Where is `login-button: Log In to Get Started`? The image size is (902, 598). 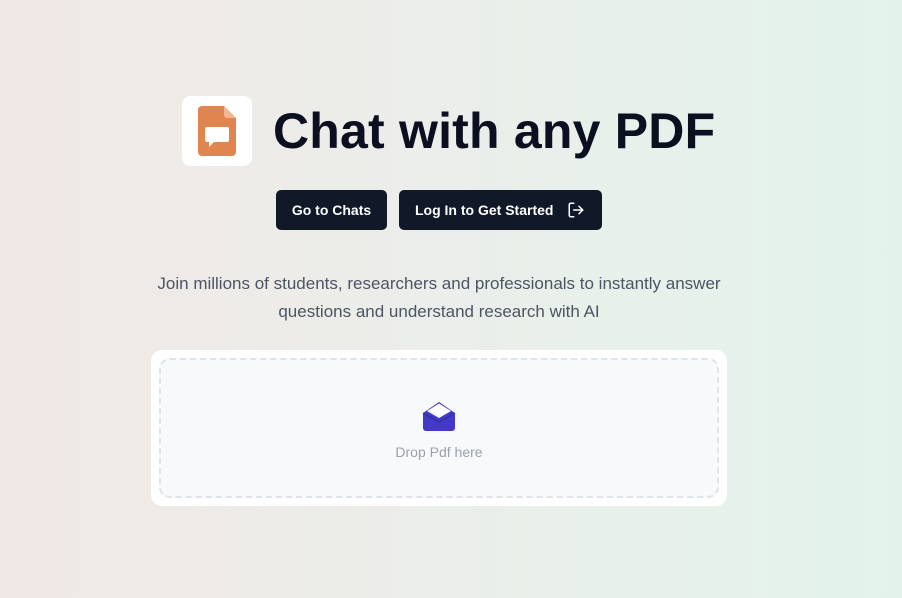
login-button: Log In to Get Started is located at coordinates (500, 210).